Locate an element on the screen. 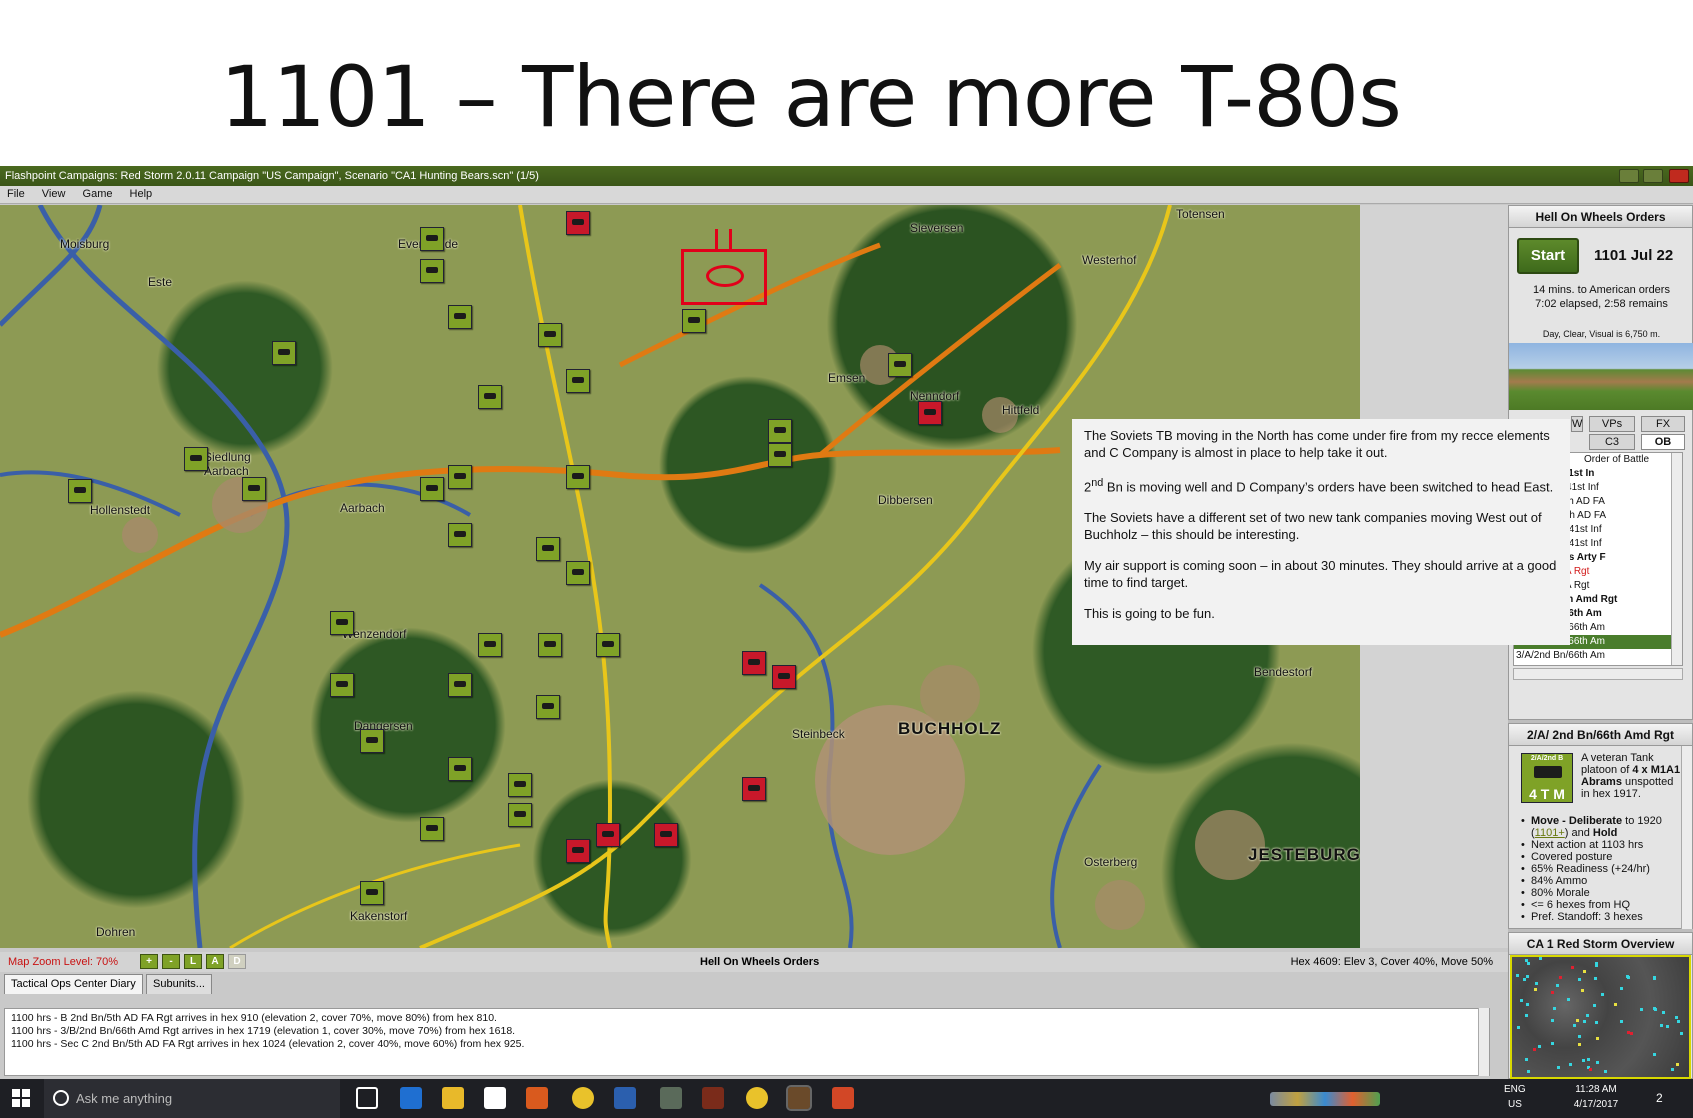  move-time-link: 1101+ is located at coordinates (1550, 833).